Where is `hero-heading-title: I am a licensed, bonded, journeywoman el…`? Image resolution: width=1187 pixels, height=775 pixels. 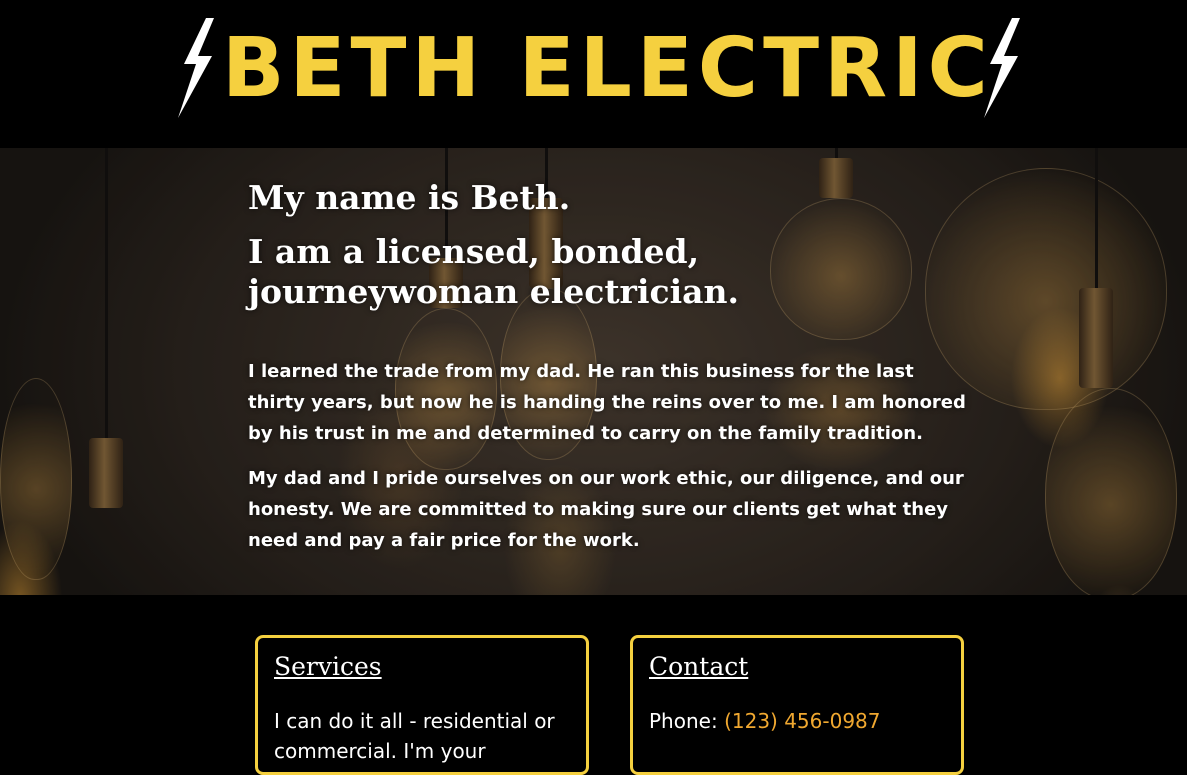 hero-heading-title: I am a licensed, bonded, journeywoman el… is located at coordinates (493, 271).